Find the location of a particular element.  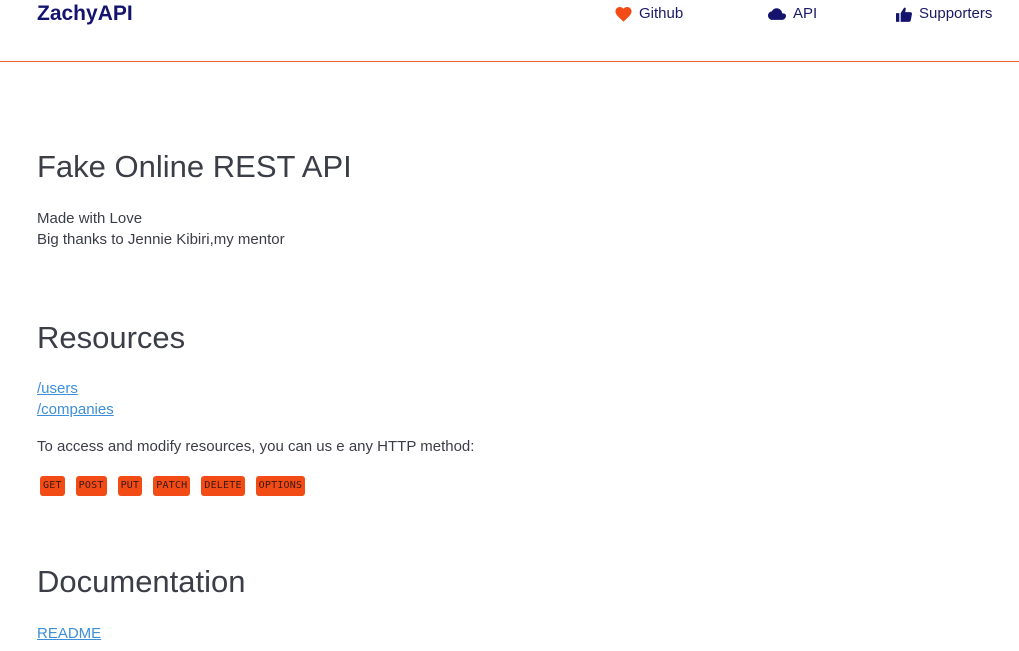

heart-icon is located at coordinates (623, 14).